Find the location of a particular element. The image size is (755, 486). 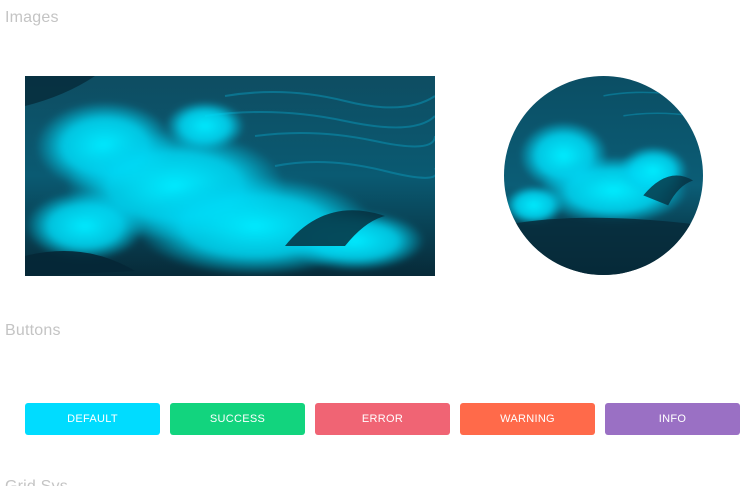

error-button: ERROR is located at coordinates (382, 419).